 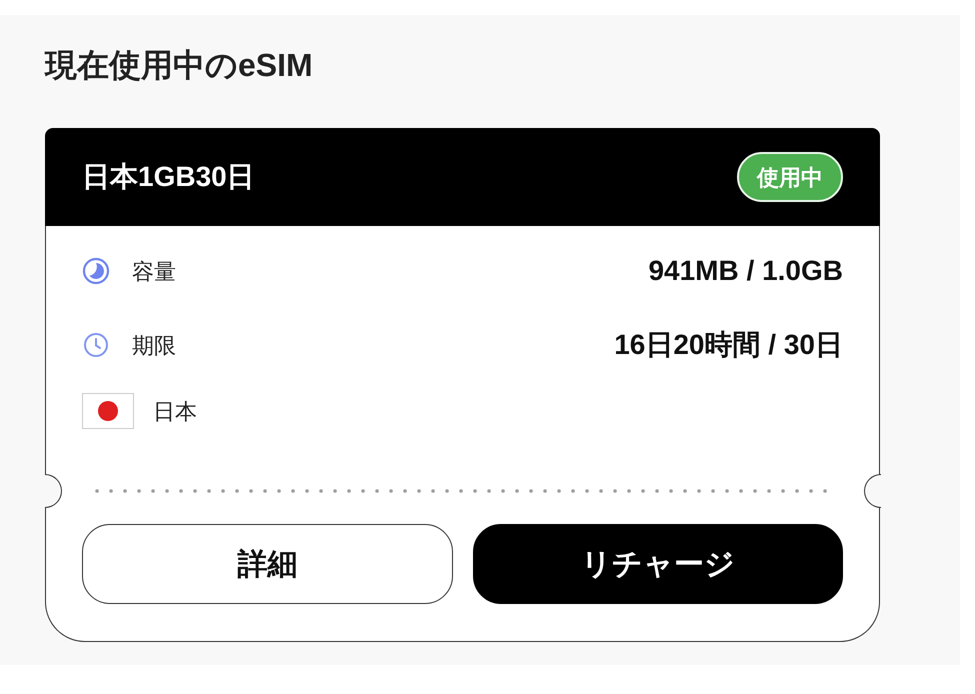 What do you see at coordinates (790, 177) in the screenshot?
I see `status-badge: 使用中` at bounding box center [790, 177].